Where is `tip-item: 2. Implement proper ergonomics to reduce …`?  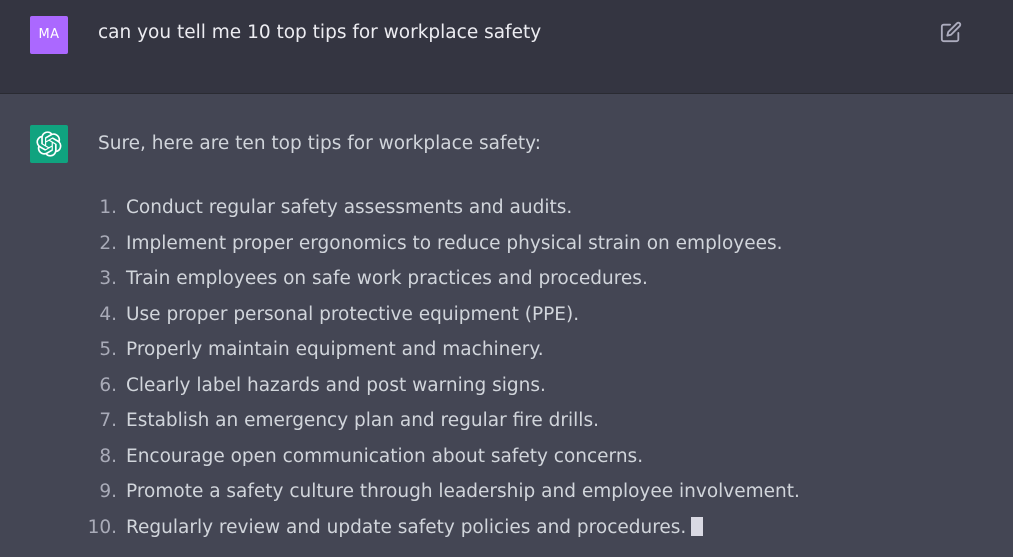
tip-item: 2. Implement proper ergonomics to reduce … is located at coordinates (440, 244).